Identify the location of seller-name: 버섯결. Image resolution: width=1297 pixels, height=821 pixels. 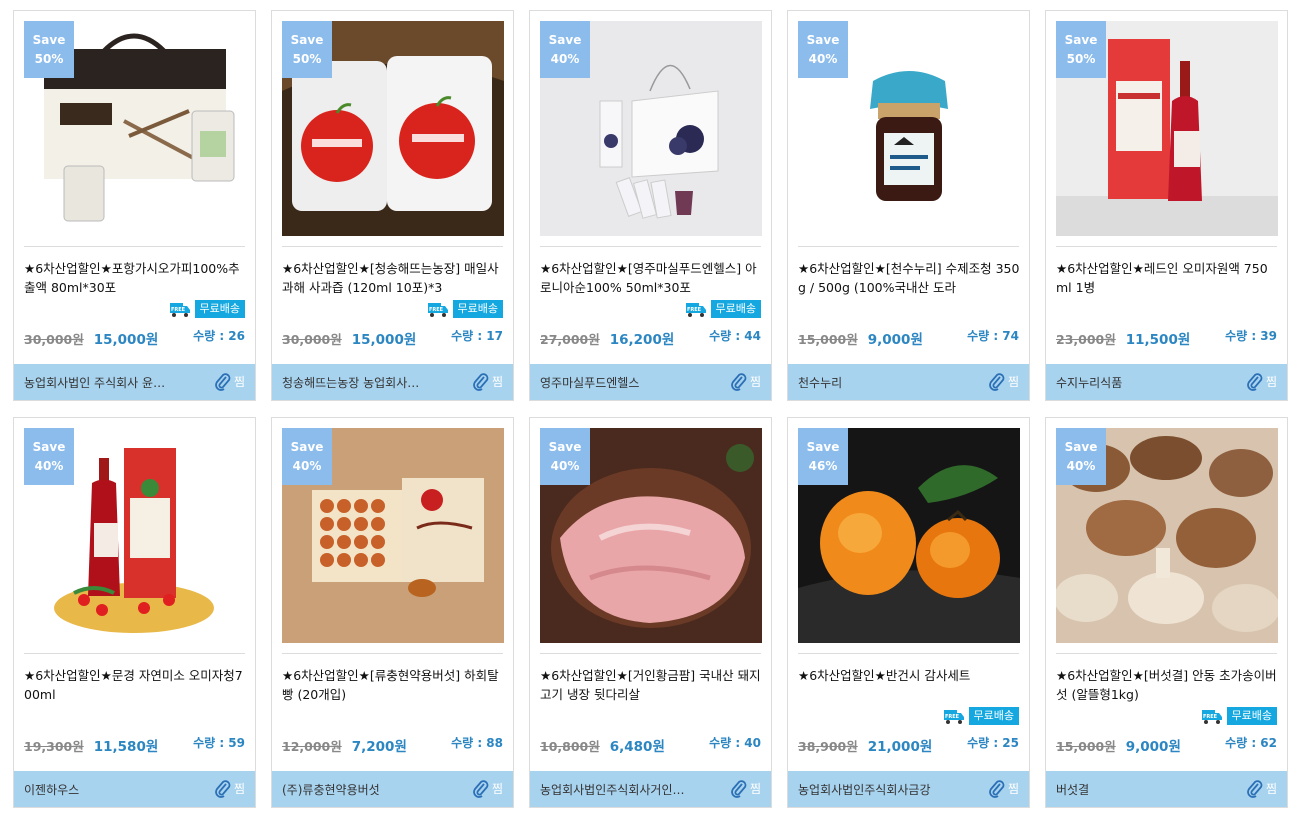
(1138, 789).